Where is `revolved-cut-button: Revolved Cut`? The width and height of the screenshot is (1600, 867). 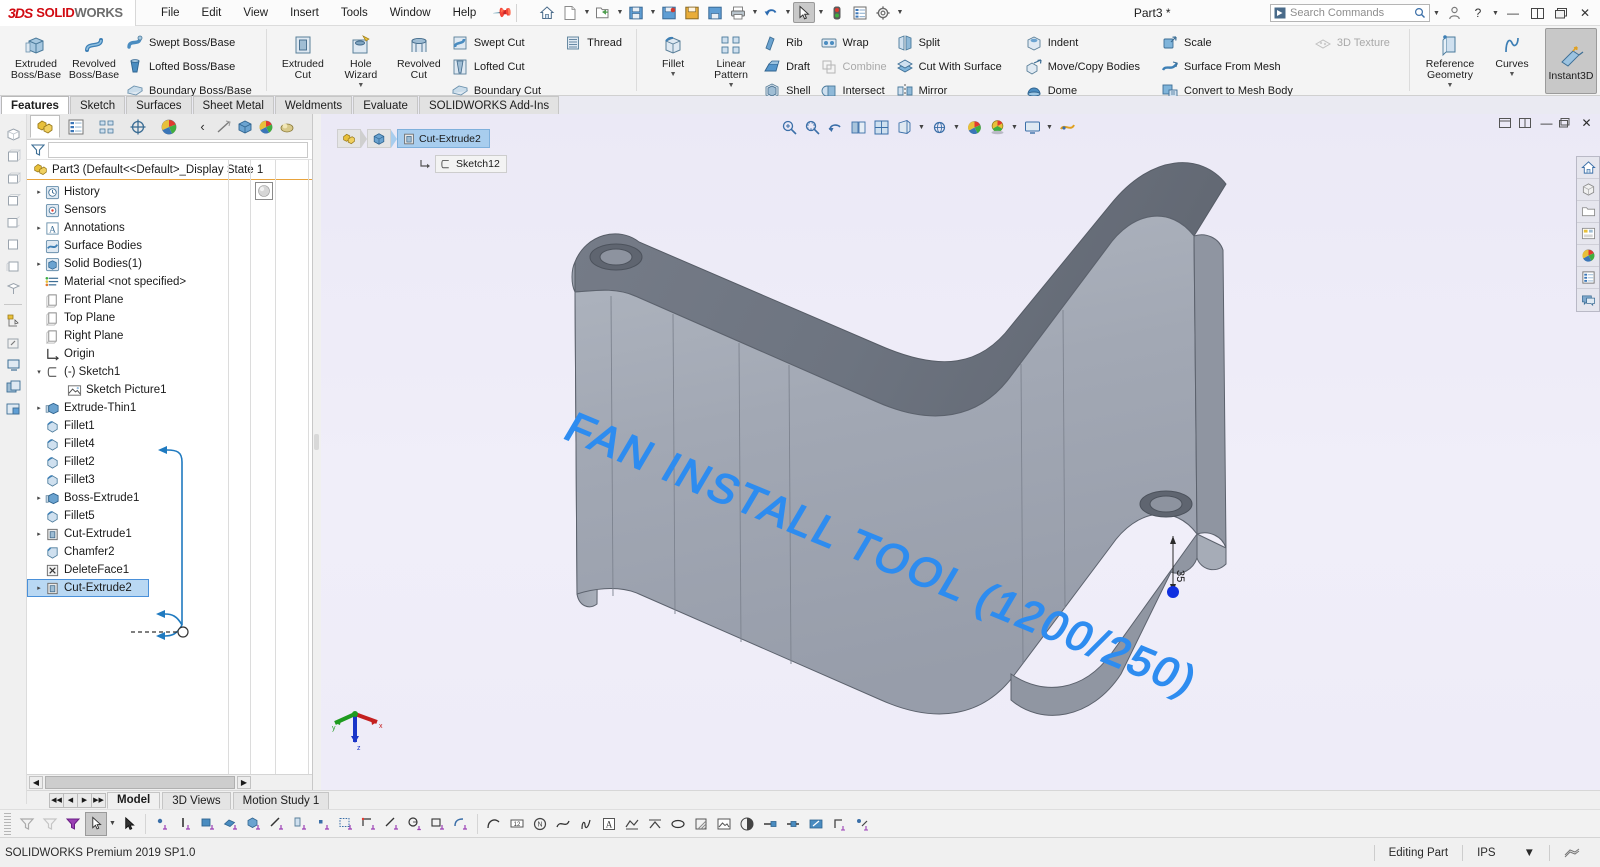 revolved-cut-button: Revolved Cut is located at coordinates (419, 55).